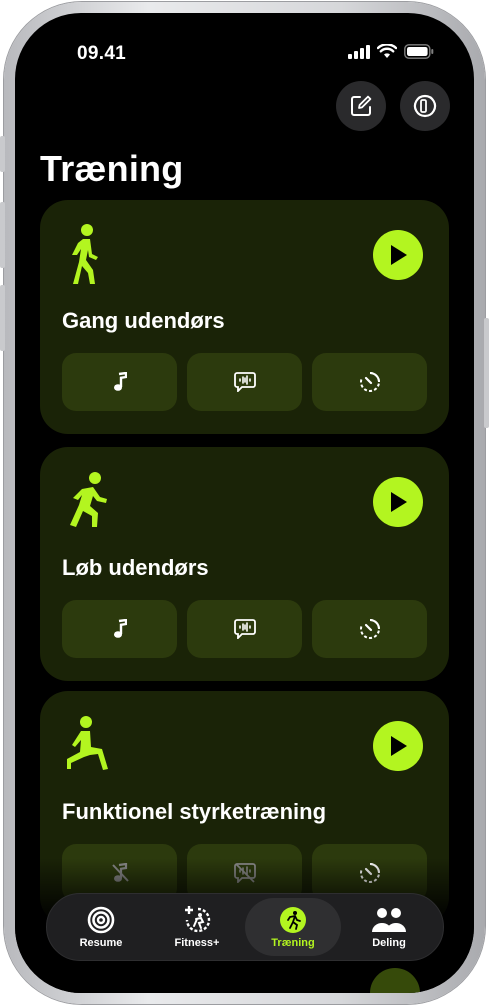  What do you see at coordinates (2, 235) in the screenshot?
I see `volume-up-button` at bounding box center [2, 235].